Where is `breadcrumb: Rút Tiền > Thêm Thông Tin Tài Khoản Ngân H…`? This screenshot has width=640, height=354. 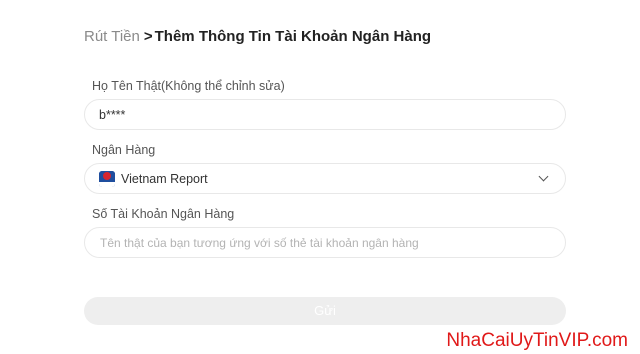 breadcrumb: Rút Tiền > Thêm Thông Tin Tài Khoản Ngân H… is located at coordinates (257, 37).